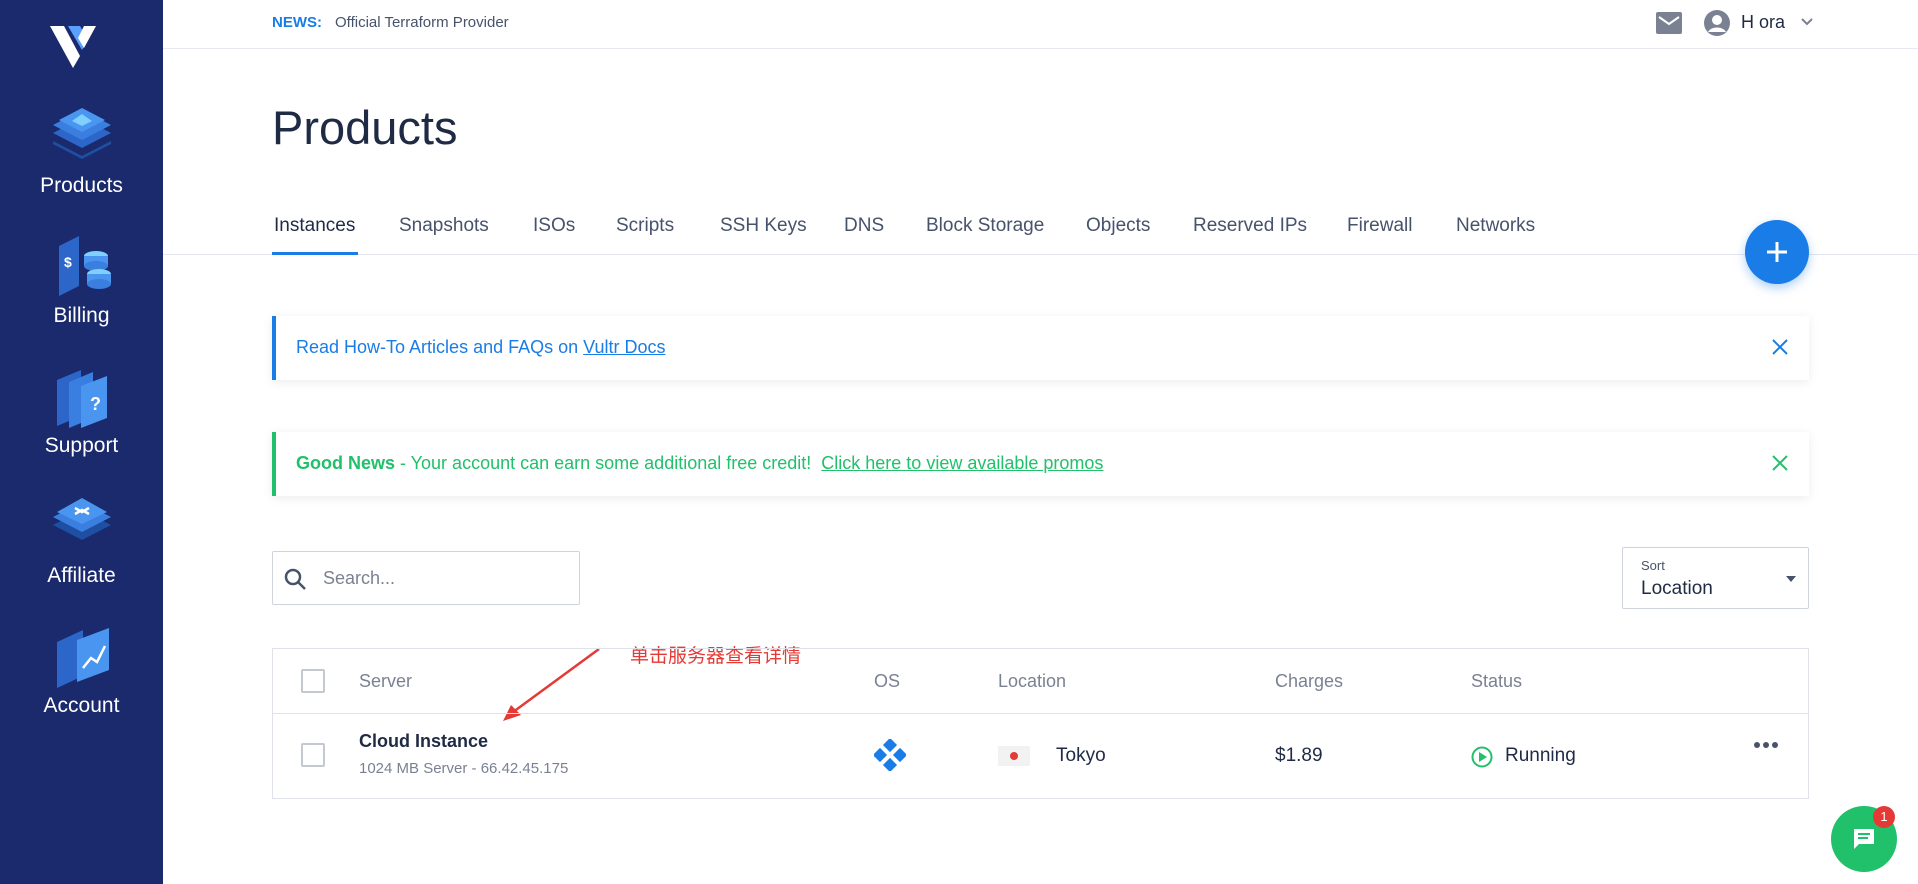 The image size is (1918, 884). What do you see at coordinates (1864, 839) in the screenshot?
I see `chat-icon` at bounding box center [1864, 839].